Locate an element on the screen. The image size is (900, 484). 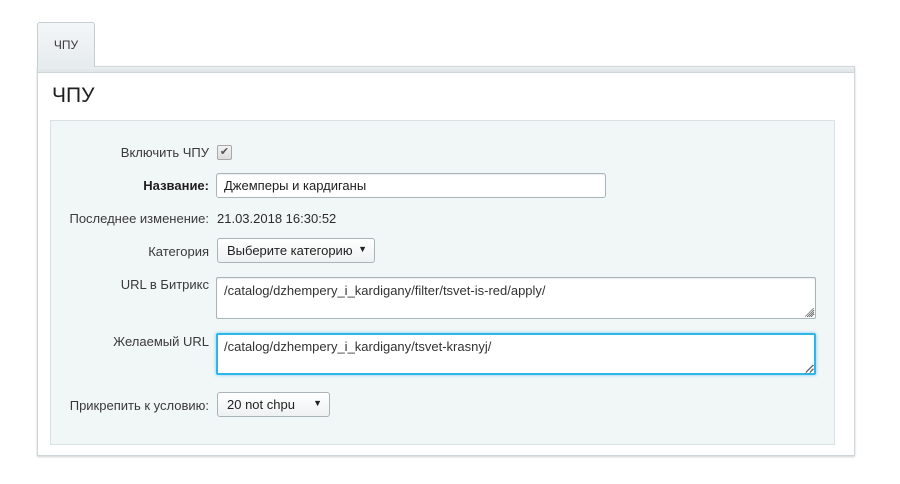
page-title: ЧПУ is located at coordinates (73, 95).